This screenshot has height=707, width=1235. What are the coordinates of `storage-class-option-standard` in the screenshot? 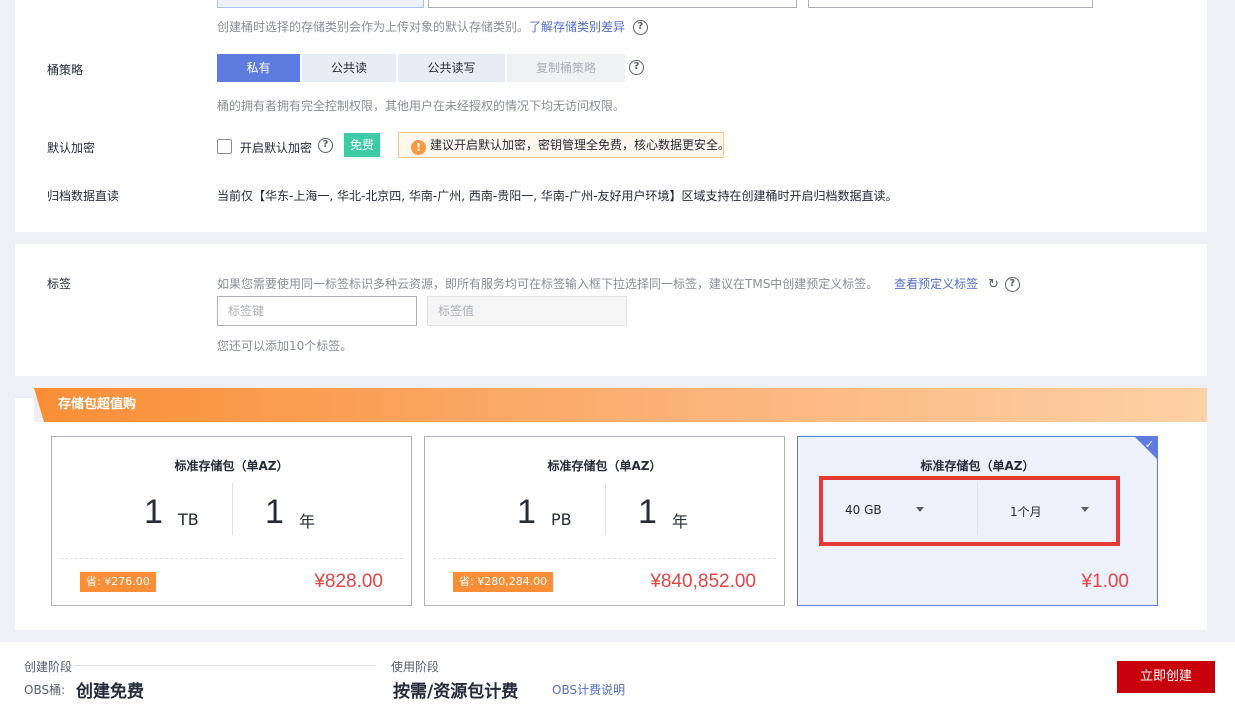 It's located at (320, 4).